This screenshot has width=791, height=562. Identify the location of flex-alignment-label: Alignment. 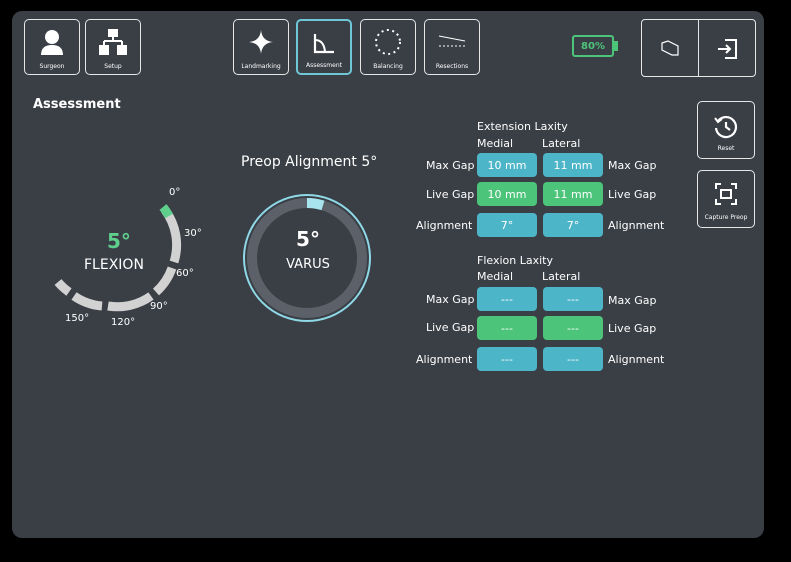
(444, 359).